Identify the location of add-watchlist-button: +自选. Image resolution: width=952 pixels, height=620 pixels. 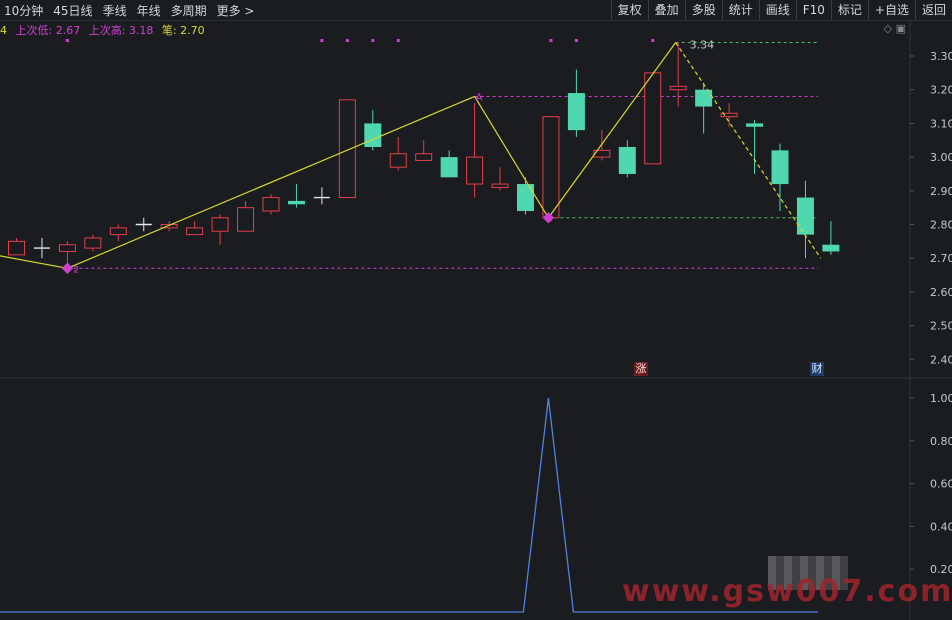
(891, 10).